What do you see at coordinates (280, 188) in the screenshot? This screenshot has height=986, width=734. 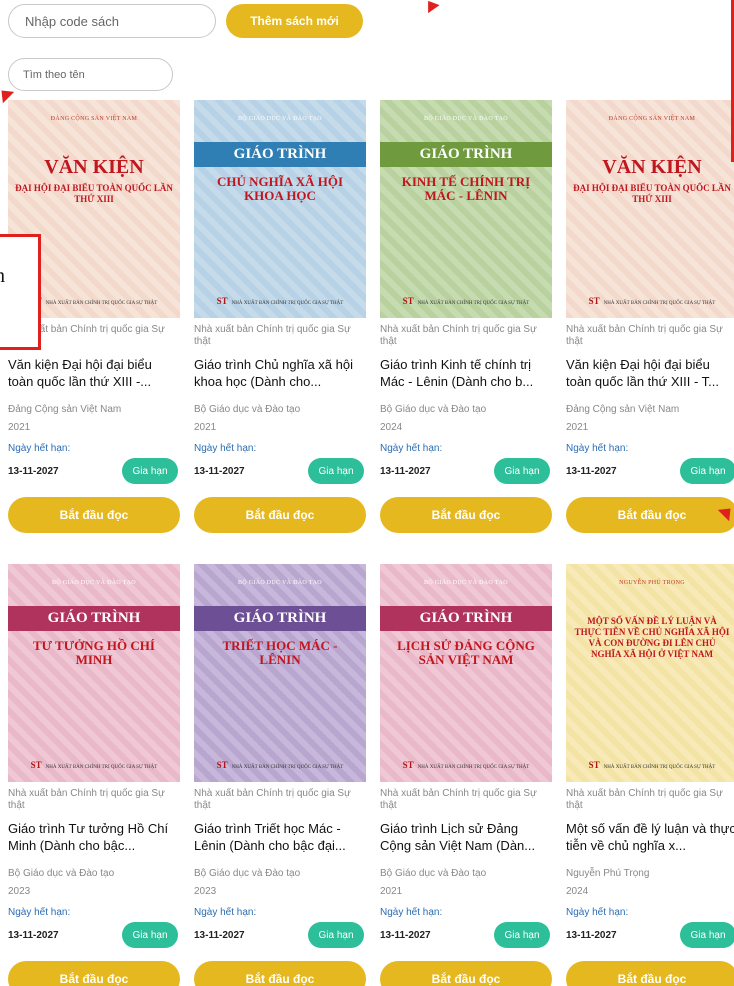 I see `cover-title: CHỦ NGHĨA XÃ HỘI KHOA HỌC` at bounding box center [280, 188].